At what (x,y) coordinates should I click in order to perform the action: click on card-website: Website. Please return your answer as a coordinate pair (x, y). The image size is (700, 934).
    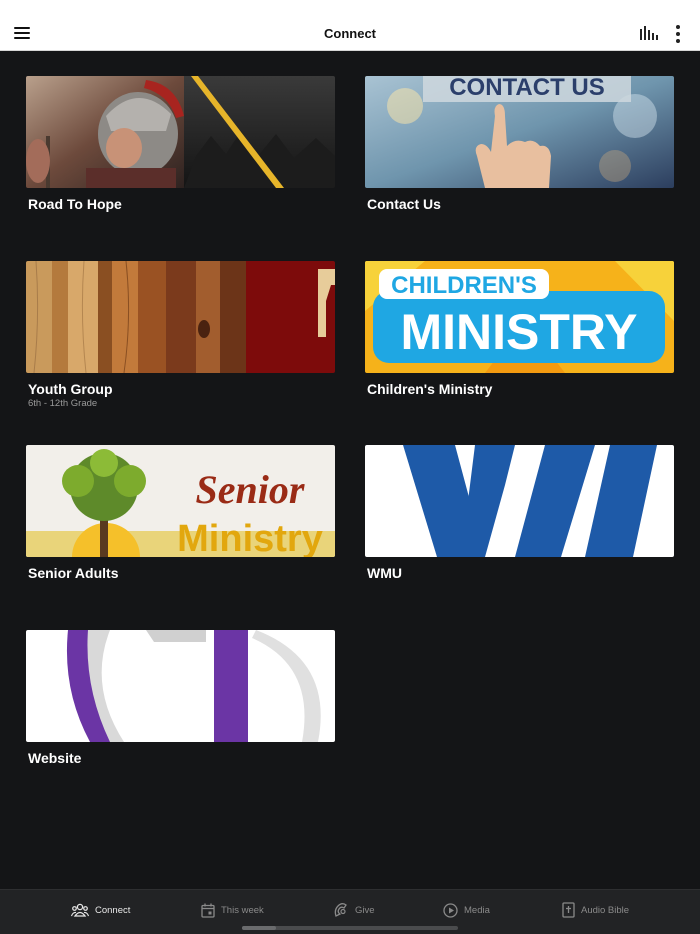
    Looking at the image, I should click on (180, 712).